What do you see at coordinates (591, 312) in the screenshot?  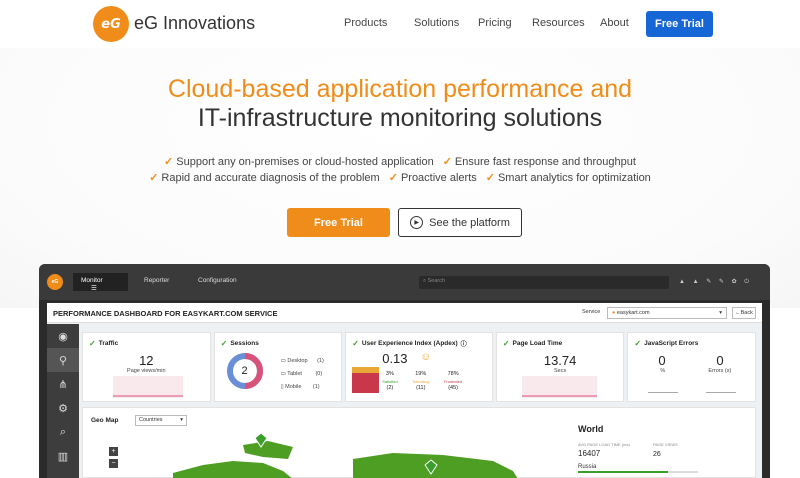 I see `service-label: Service` at bounding box center [591, 312].